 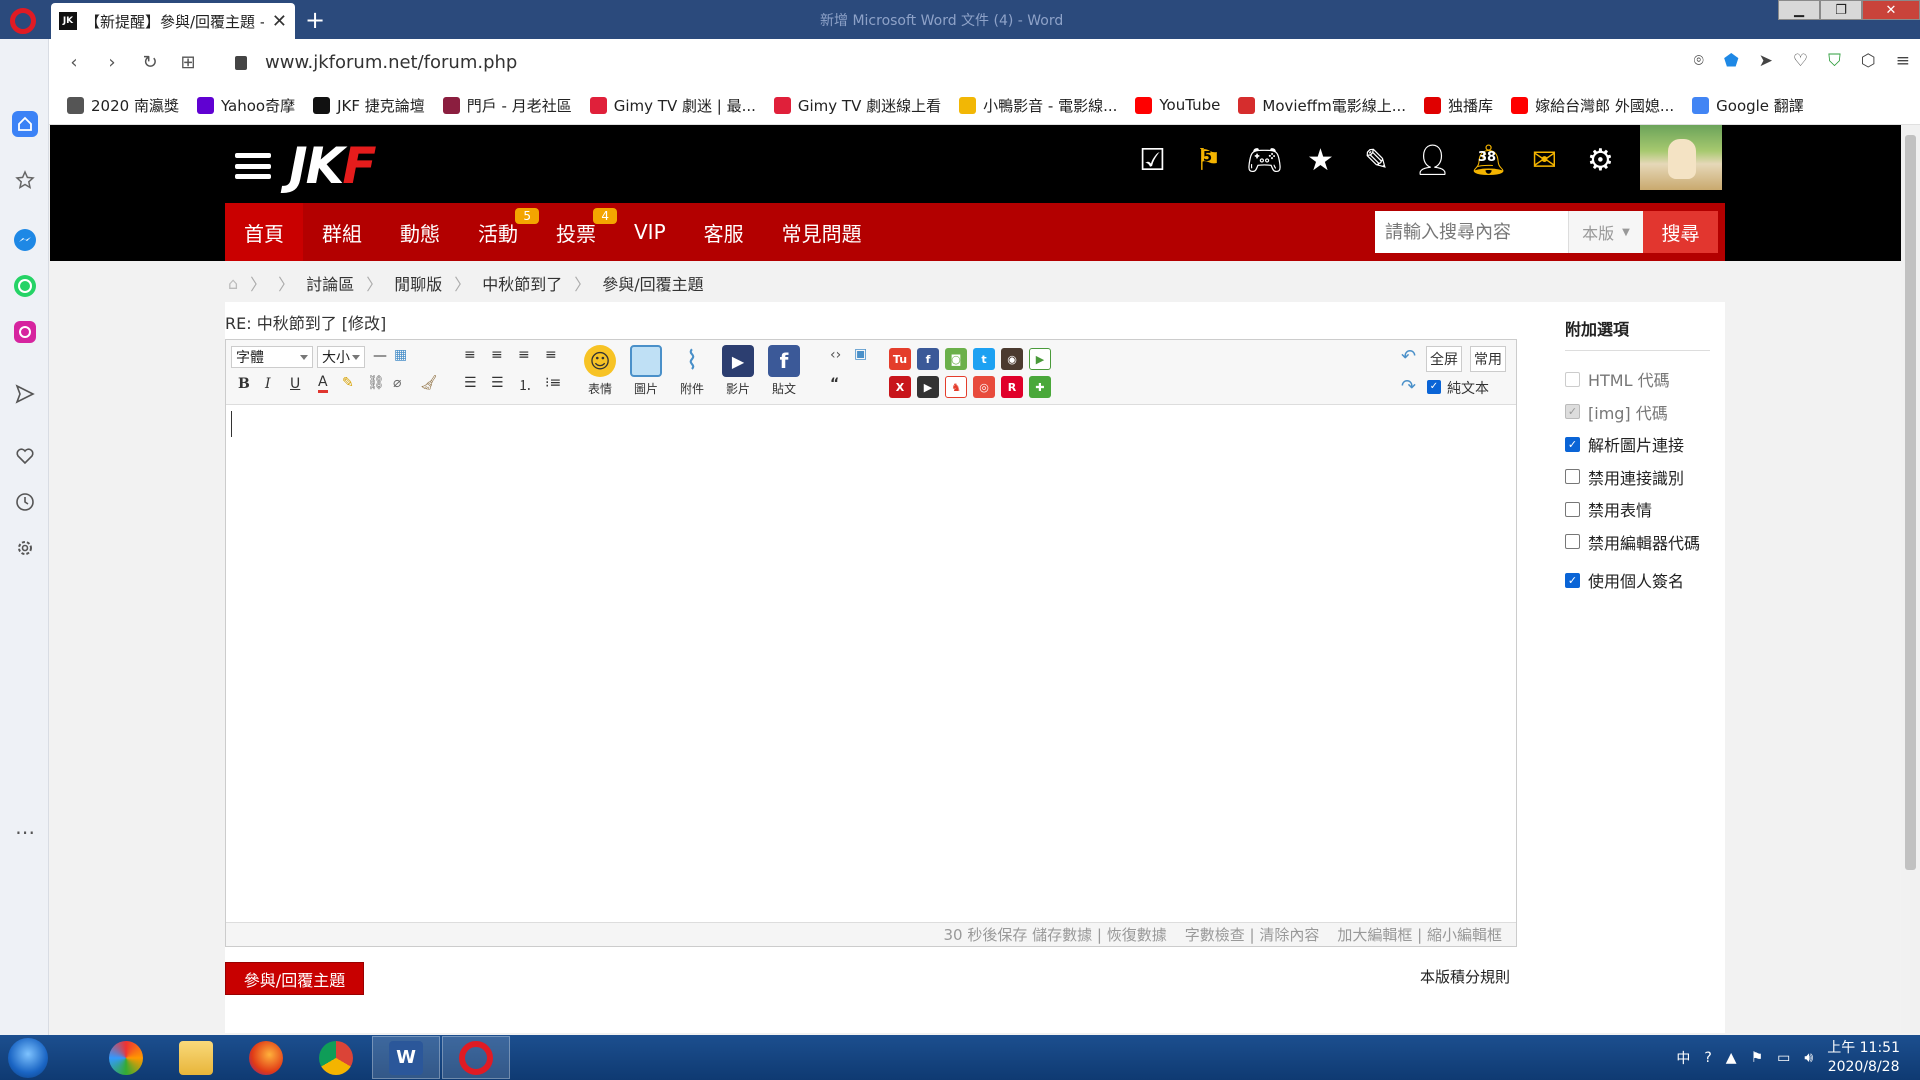 I want to click on video-embed-icon: ▶, so click(x=928, y=387).